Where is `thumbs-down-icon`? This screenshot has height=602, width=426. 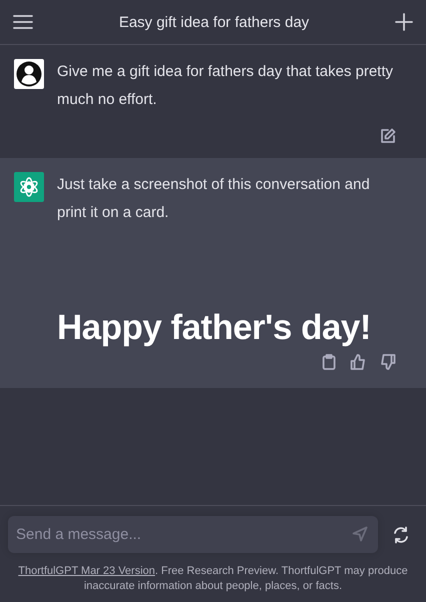
thumbs-down-icon is located at coordinates (388, 362).